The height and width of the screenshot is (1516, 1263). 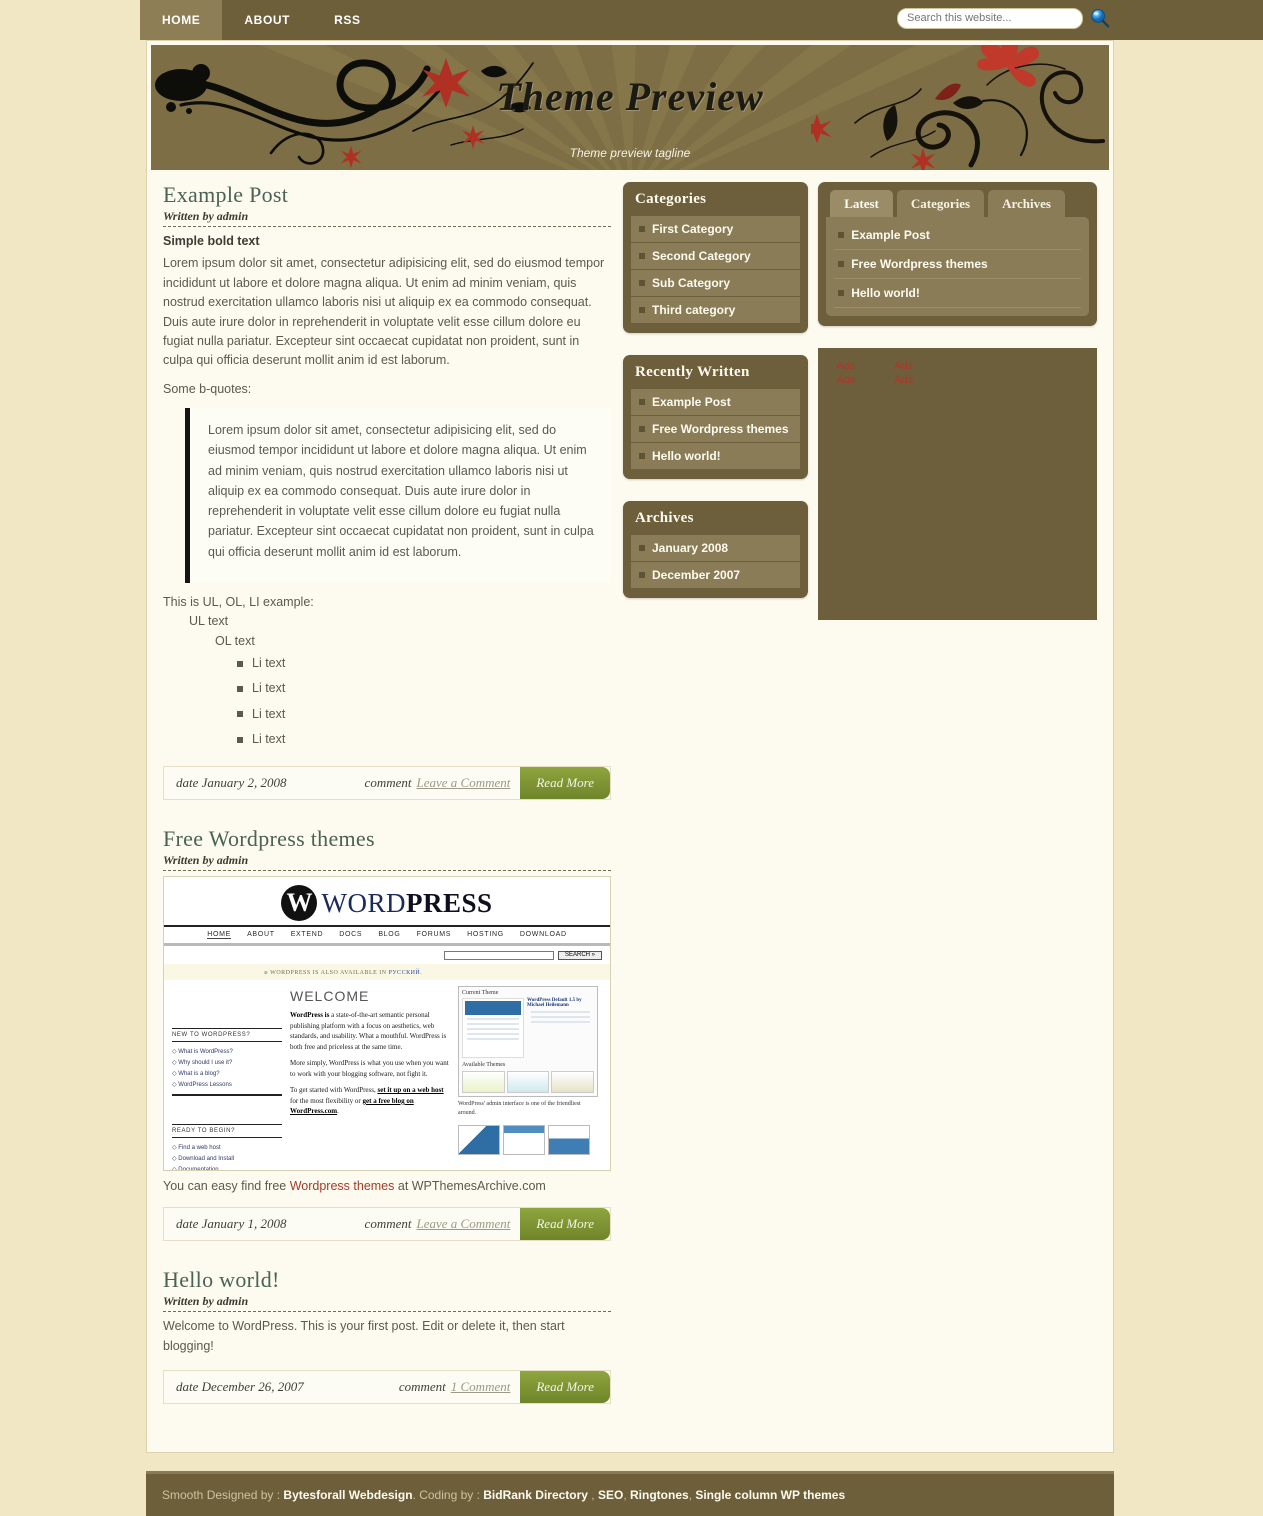 I want to click on wp-link: ◇ Documentation, so click(x=195, y=1169).